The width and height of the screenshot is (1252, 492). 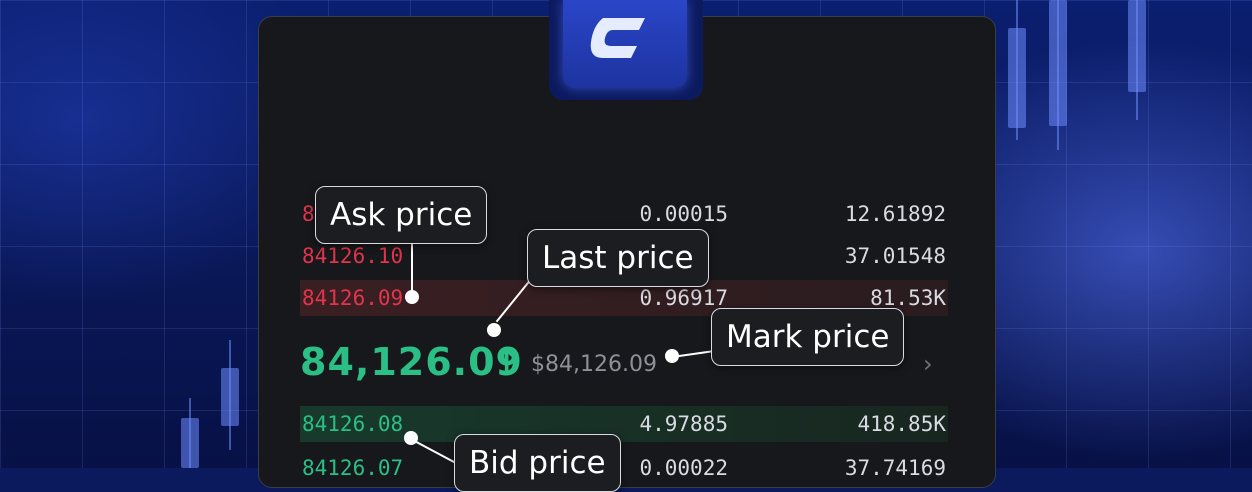 I want to click on bid-quantity: 4.97885, so click(x=683, y=424).